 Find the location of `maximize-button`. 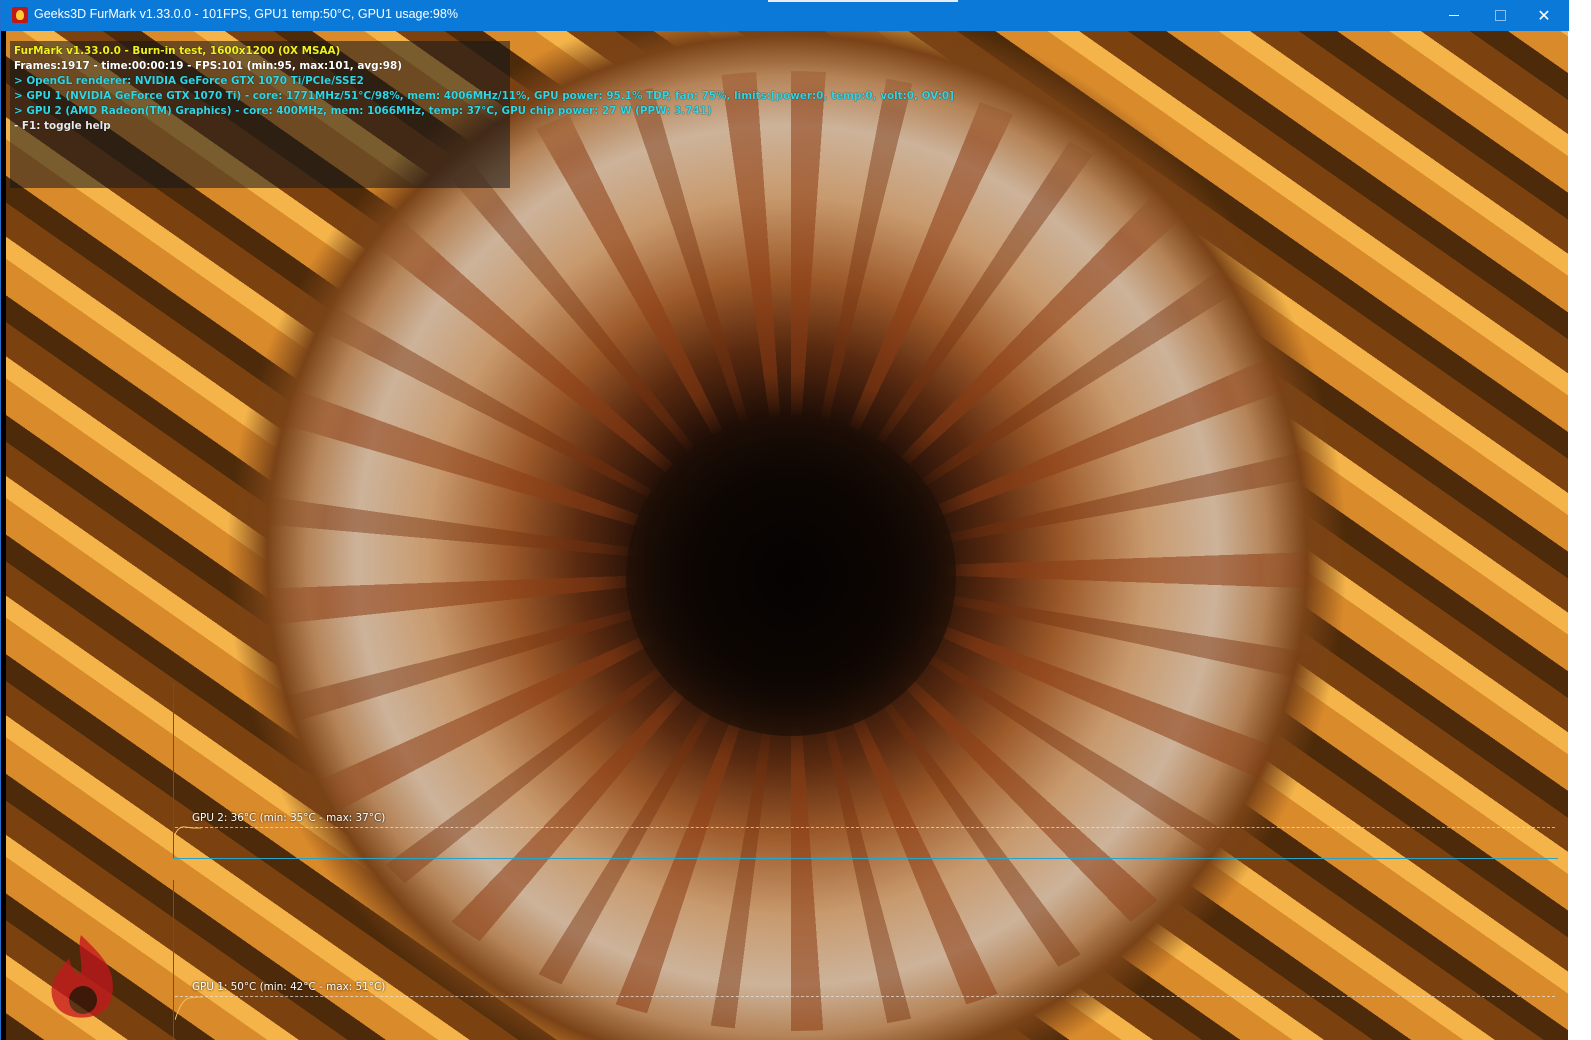

maximize-button is located at coordinates (1500, 15).